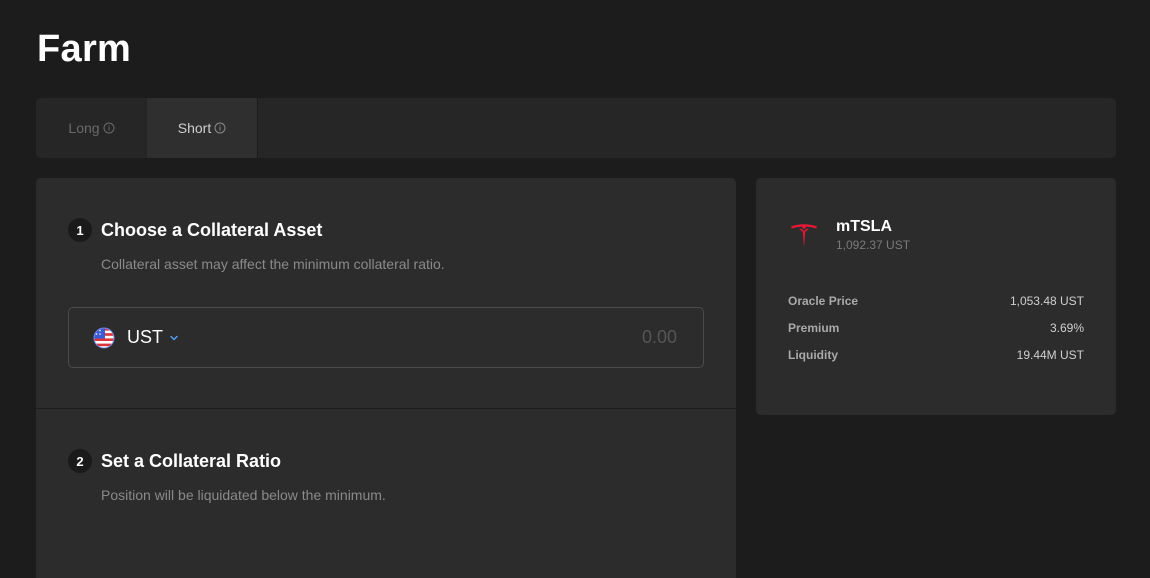 Image resolution: width=1150 pixels, height=578 pixels. What do you see at coordinates (823, 301) in the screenshot?
I see `stat-label: Oracle Price` at bounding box center [823, 301].